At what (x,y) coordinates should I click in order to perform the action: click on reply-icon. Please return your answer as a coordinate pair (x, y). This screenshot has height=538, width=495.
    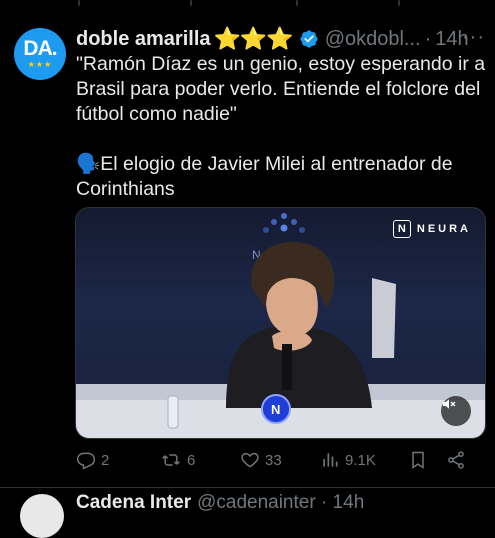
    Looking at the image, I should click on (86, 461).